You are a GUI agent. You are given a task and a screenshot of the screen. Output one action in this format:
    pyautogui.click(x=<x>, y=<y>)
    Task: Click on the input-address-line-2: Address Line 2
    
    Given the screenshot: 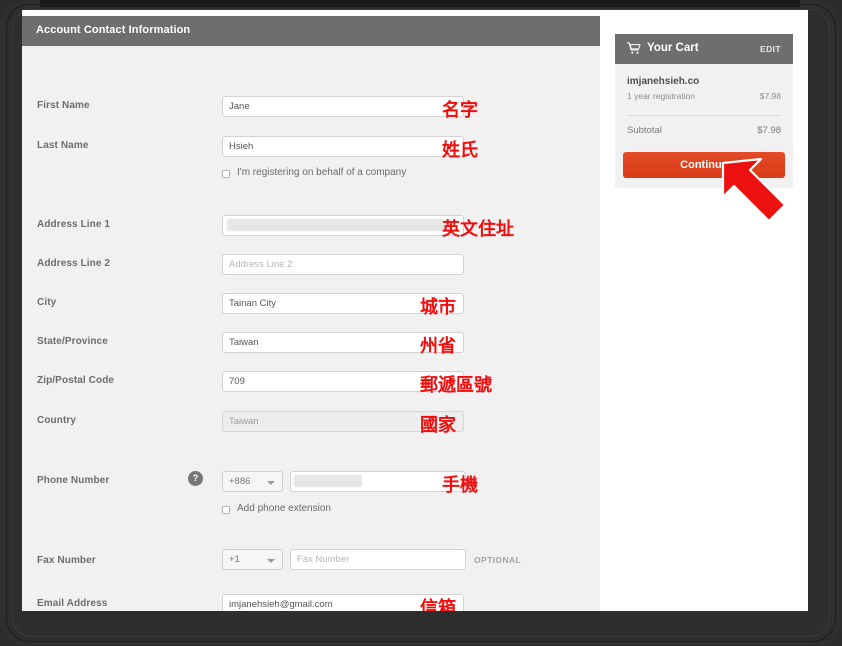 What is the action you would take?
    pyautogui.click(x=343, y=264)
    